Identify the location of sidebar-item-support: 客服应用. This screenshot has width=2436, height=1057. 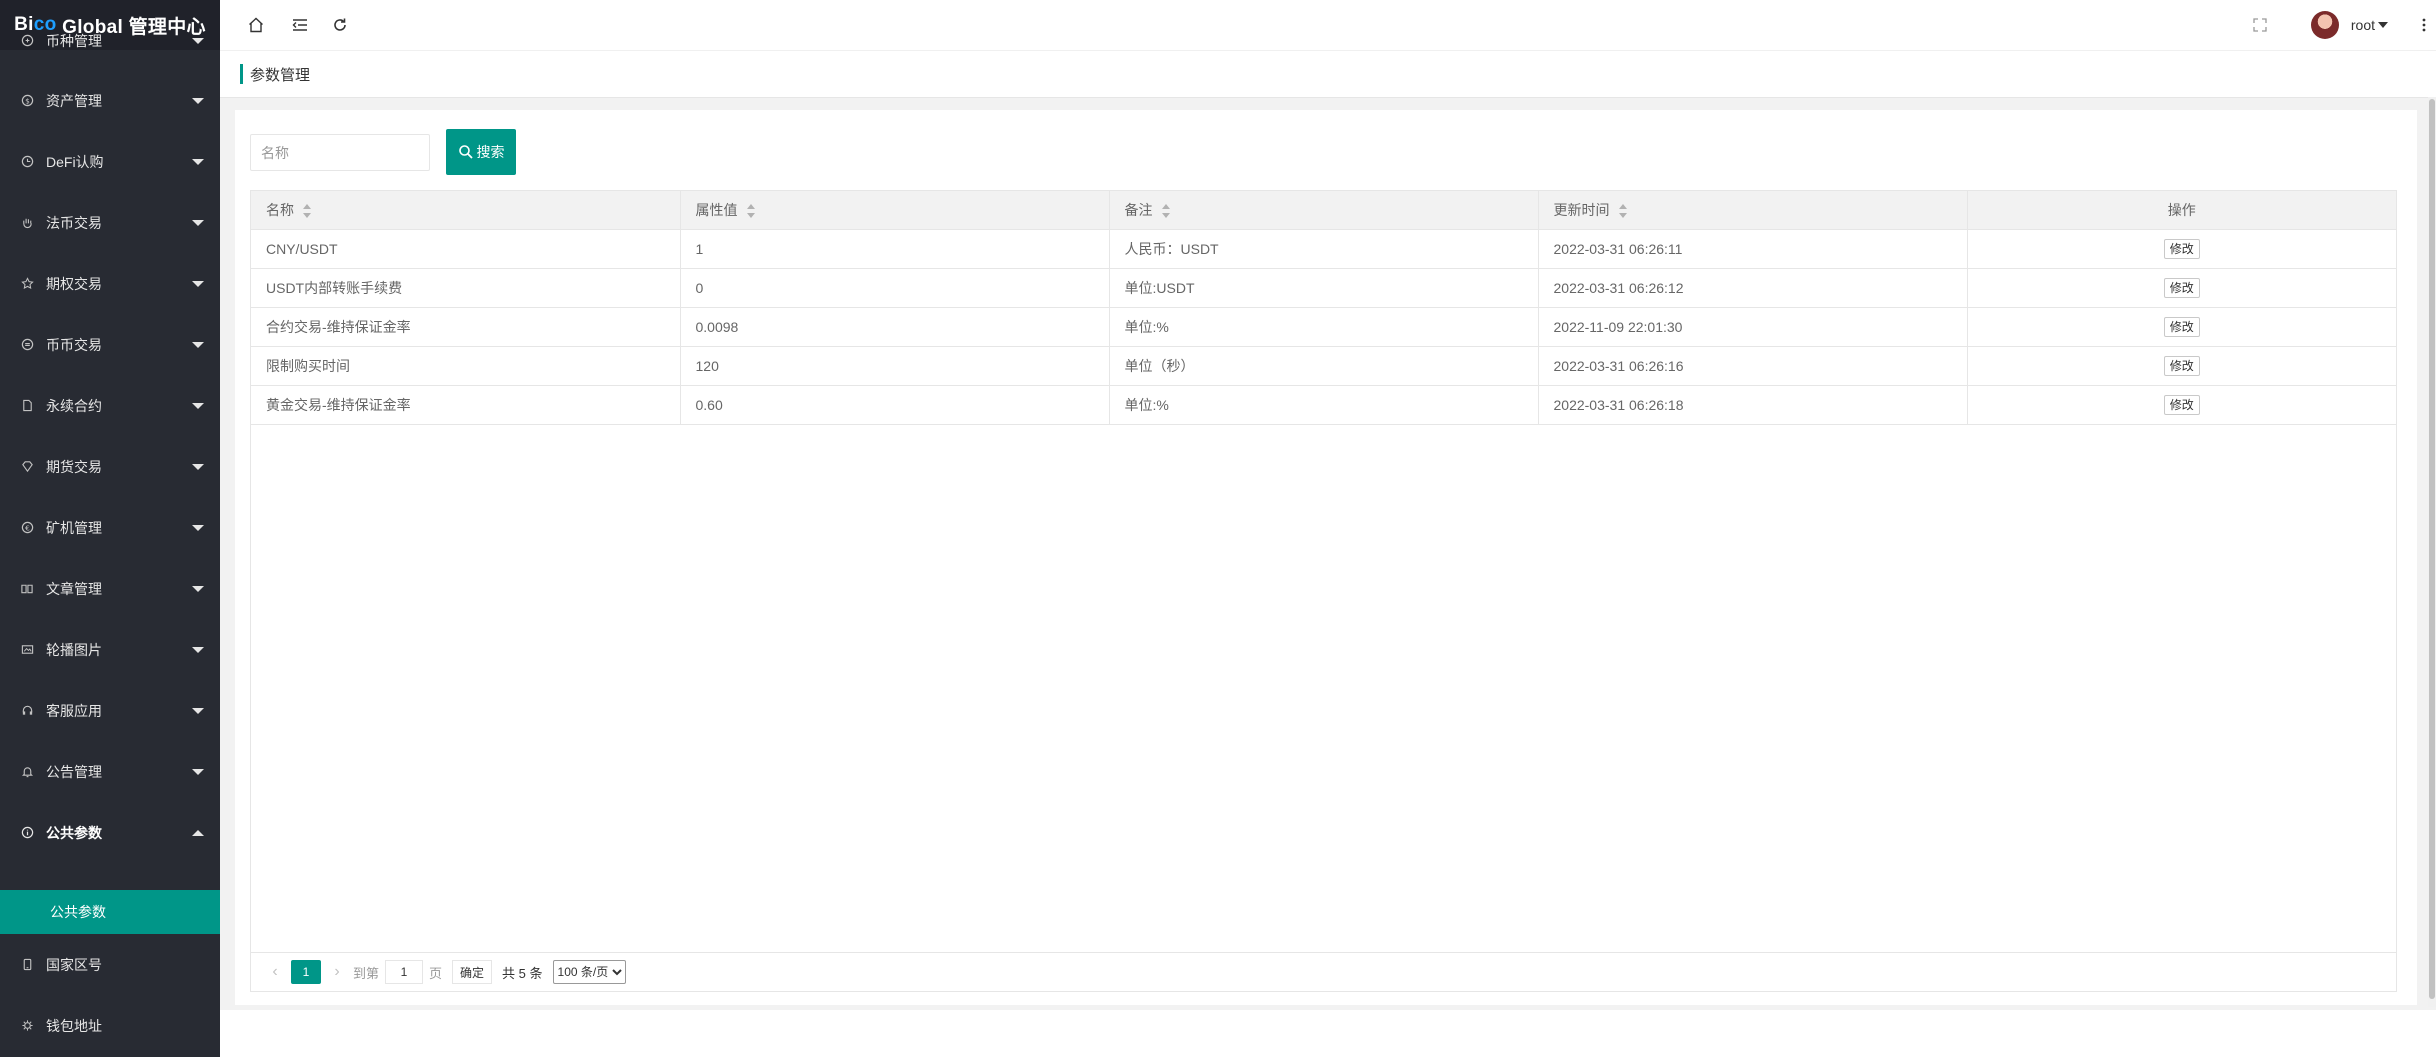
(110, 710).